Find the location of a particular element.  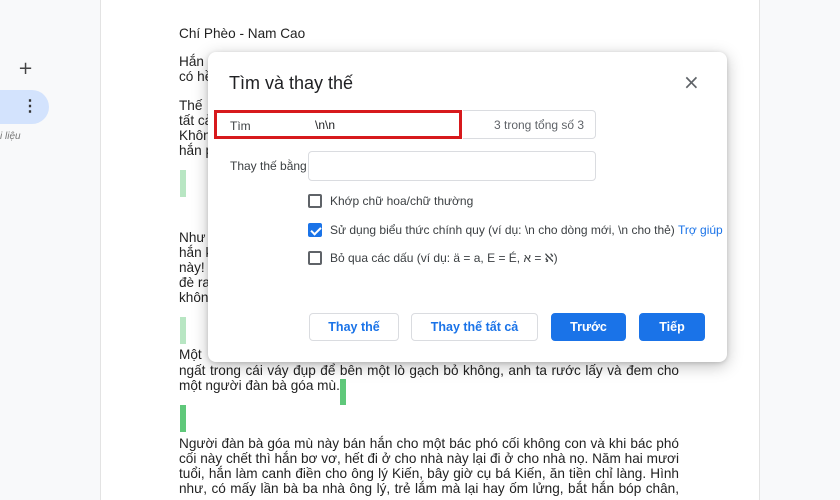

match-count: 3 trong tổng số 3 is located at coordinates (539, 125).